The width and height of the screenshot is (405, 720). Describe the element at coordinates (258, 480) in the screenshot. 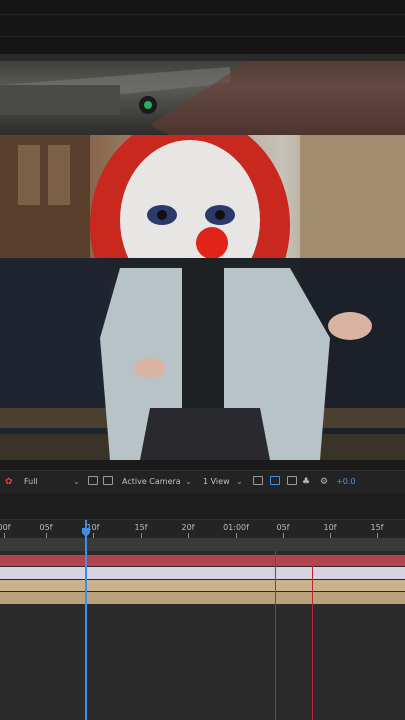

I see `fast-preview-icon` at that location.